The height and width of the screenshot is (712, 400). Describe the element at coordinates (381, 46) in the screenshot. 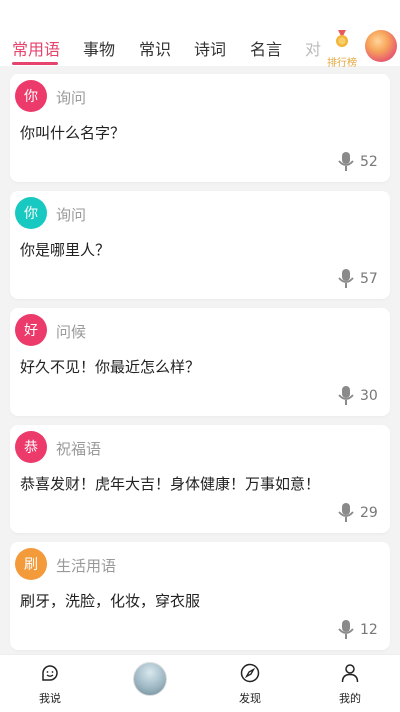

I see `user-avatar` at that location.